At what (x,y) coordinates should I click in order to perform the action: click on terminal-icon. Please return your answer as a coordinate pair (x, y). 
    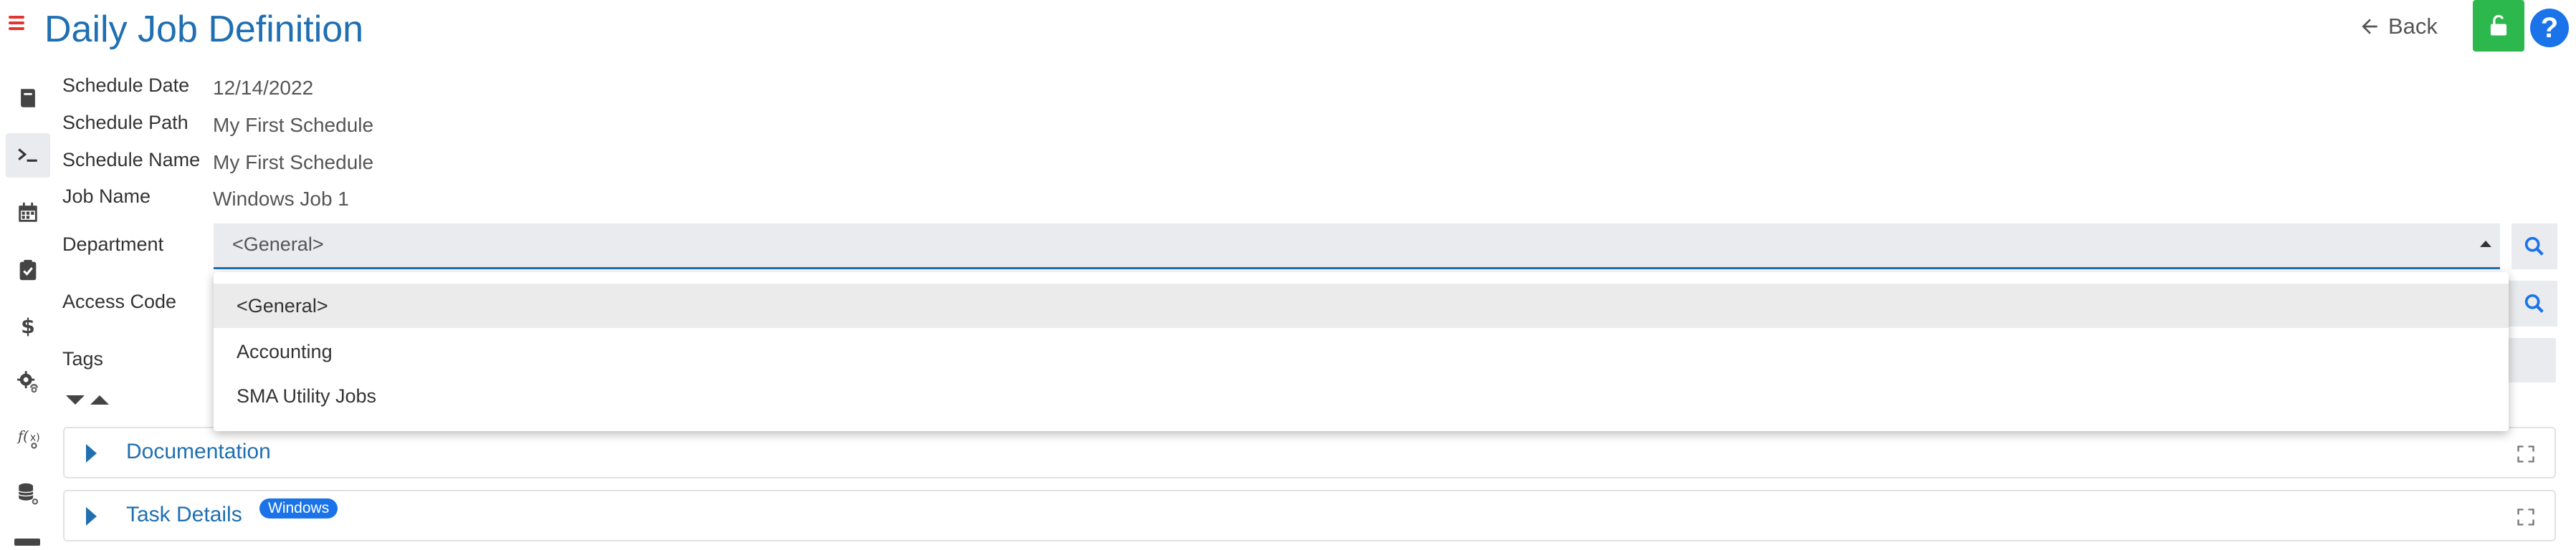
    Looking at the image, I should click on (27, 155).